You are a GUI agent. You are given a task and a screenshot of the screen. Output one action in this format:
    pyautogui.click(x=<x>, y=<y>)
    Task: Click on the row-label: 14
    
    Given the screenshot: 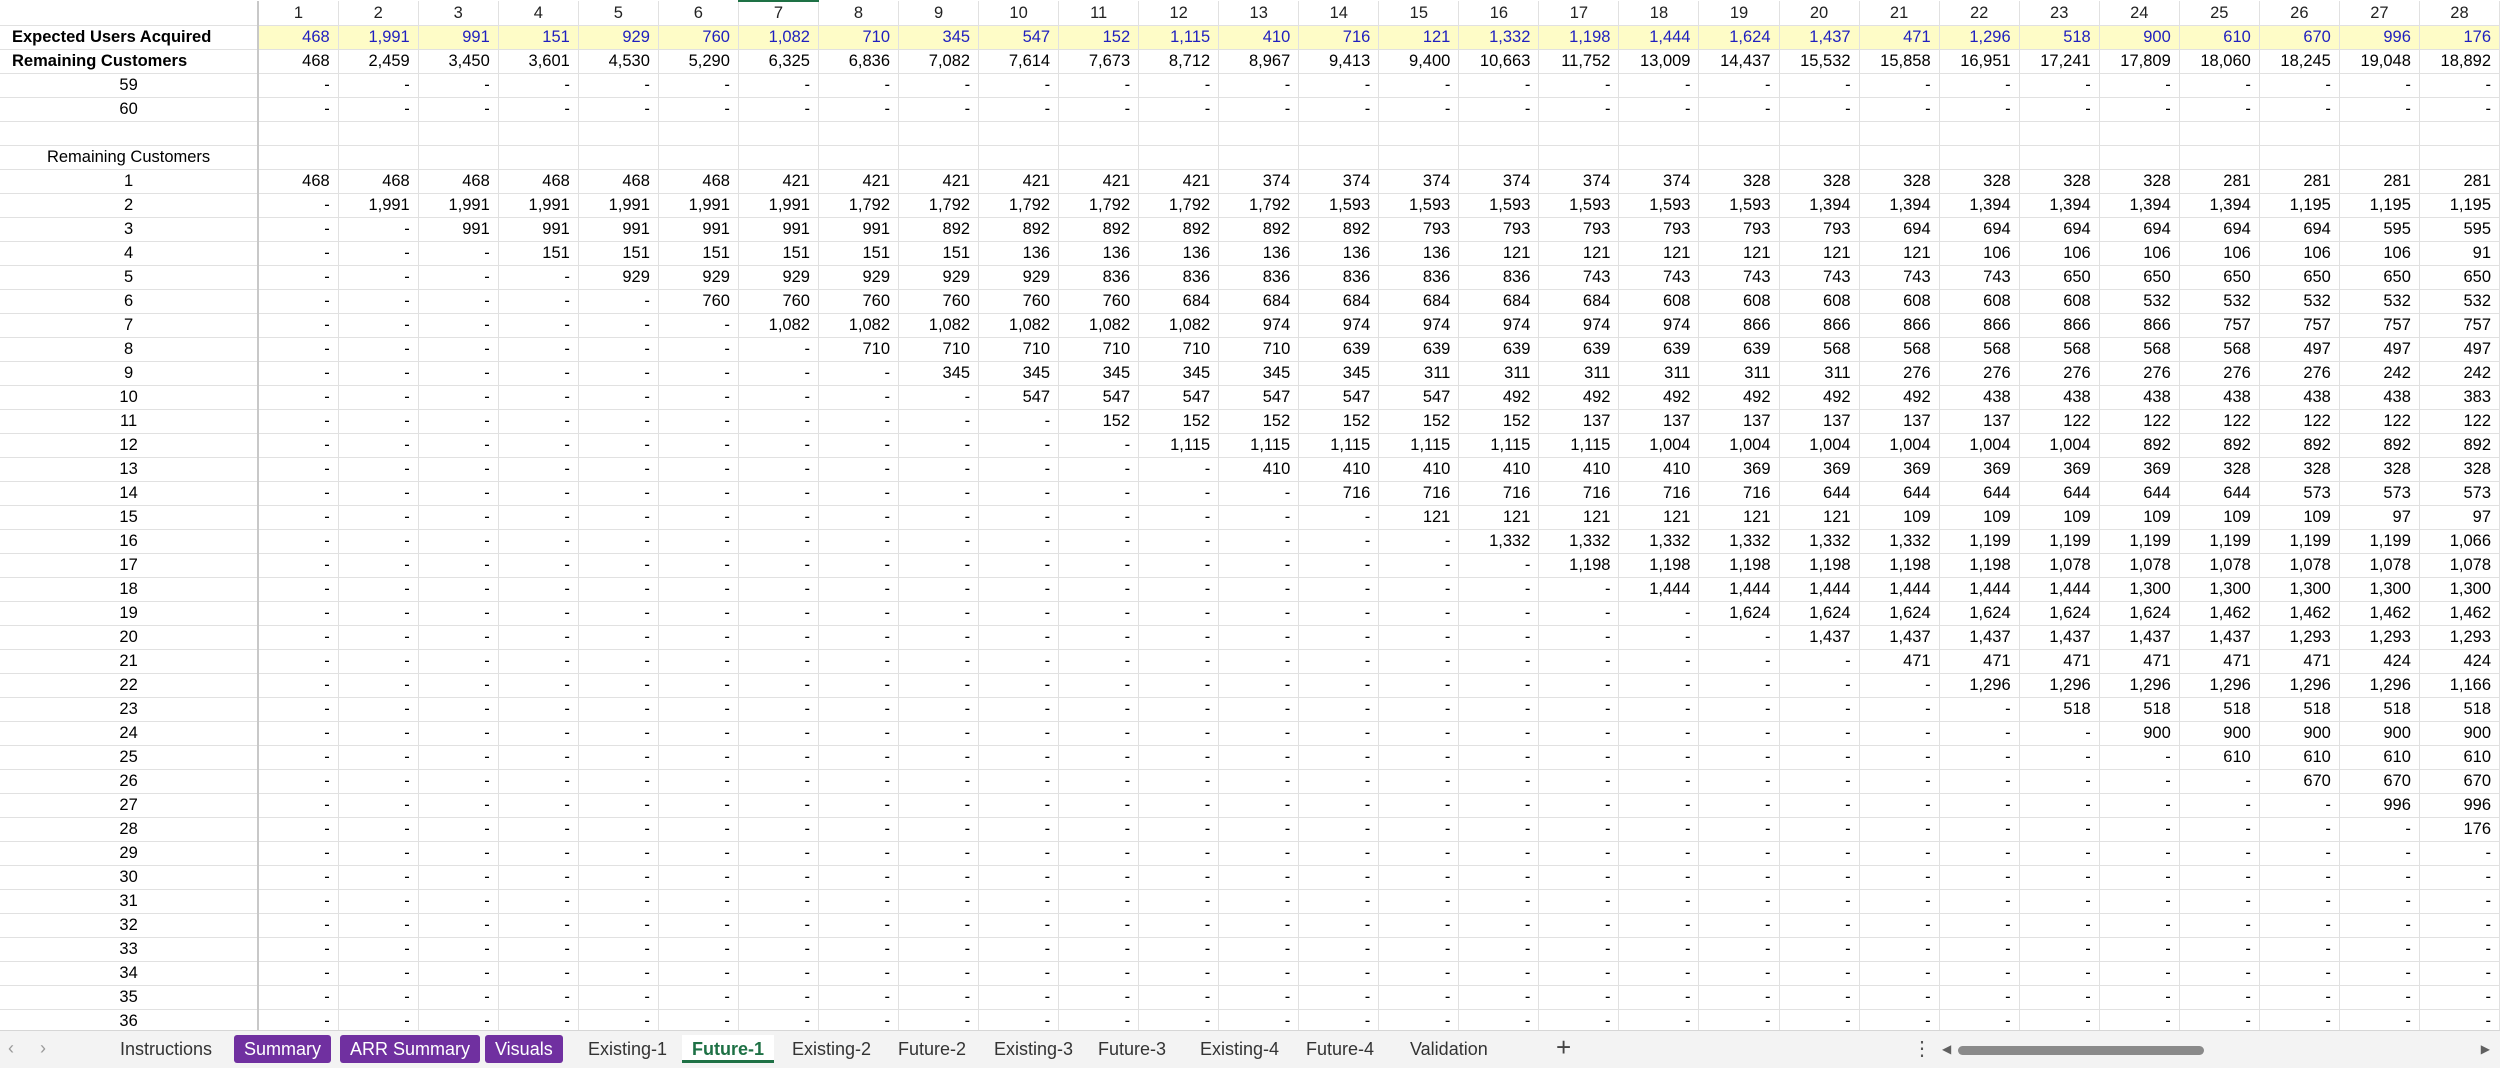 What is the action you would take?
    pyautogui.click(x=130, y=493)
    